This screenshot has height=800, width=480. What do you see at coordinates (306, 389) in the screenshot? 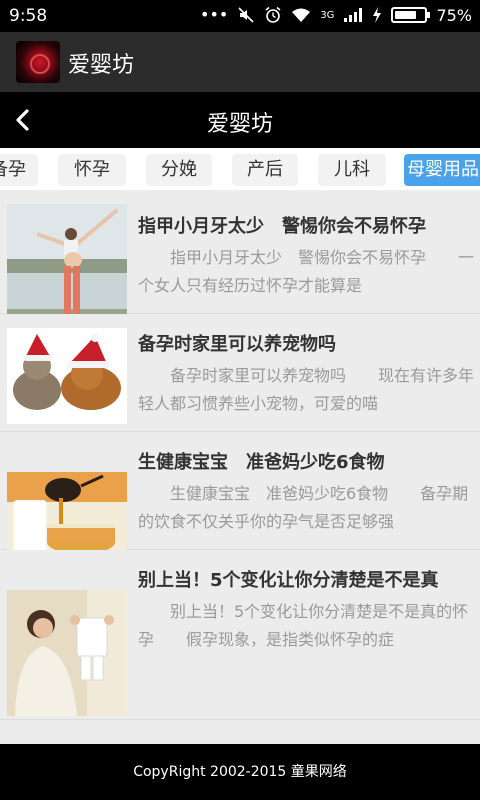
I see `article-summary: 备孕时家里可以养宠物吗 现在有许多年轻人都习惯养些小宠物，可爱的喵` at bounding box center [306, 389].